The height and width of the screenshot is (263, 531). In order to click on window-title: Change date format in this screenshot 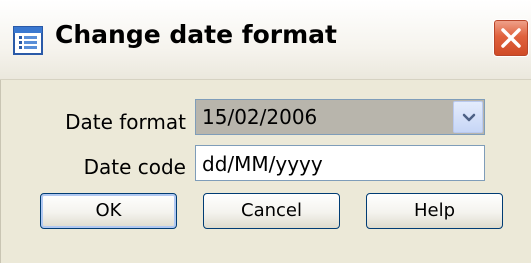, I will do `click(196, 34)`.